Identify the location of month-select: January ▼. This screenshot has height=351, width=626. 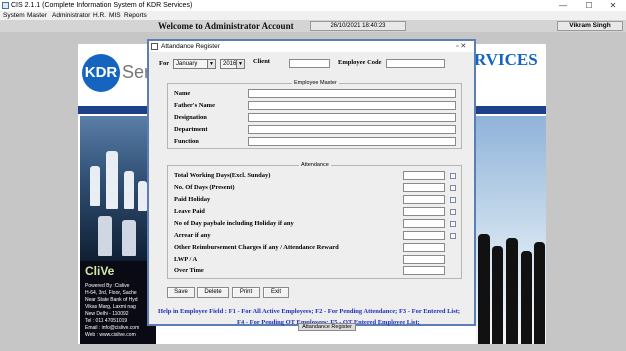
(194, 64).